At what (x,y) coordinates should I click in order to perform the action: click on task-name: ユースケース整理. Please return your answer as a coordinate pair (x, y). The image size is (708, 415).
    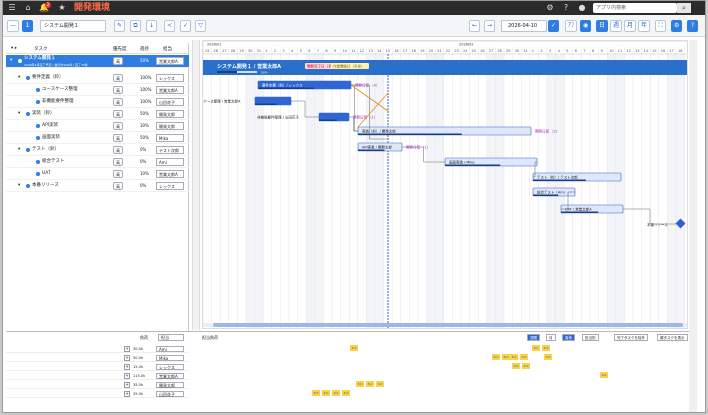
    Looking at the image, I should click on (60, 90).